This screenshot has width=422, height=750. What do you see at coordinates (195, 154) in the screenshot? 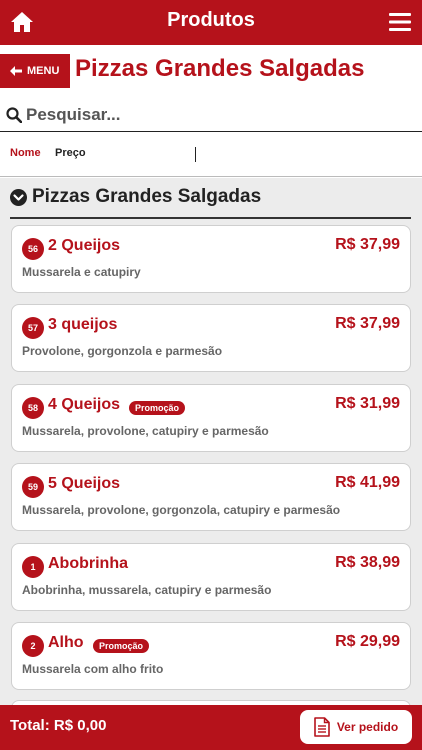
I see `divider-line` at bounding box center [195, 154].